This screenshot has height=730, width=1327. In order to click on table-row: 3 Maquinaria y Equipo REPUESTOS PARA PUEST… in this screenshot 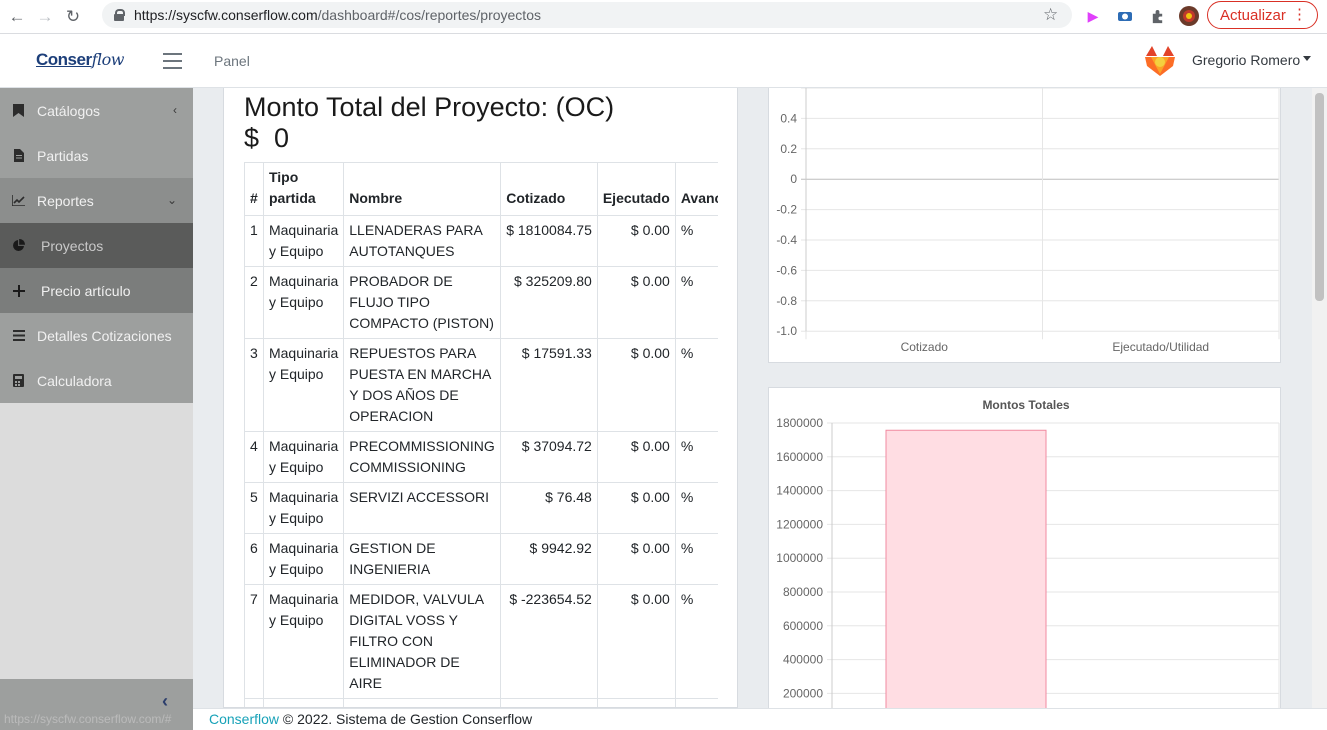, I will do `click(481, 385)`.